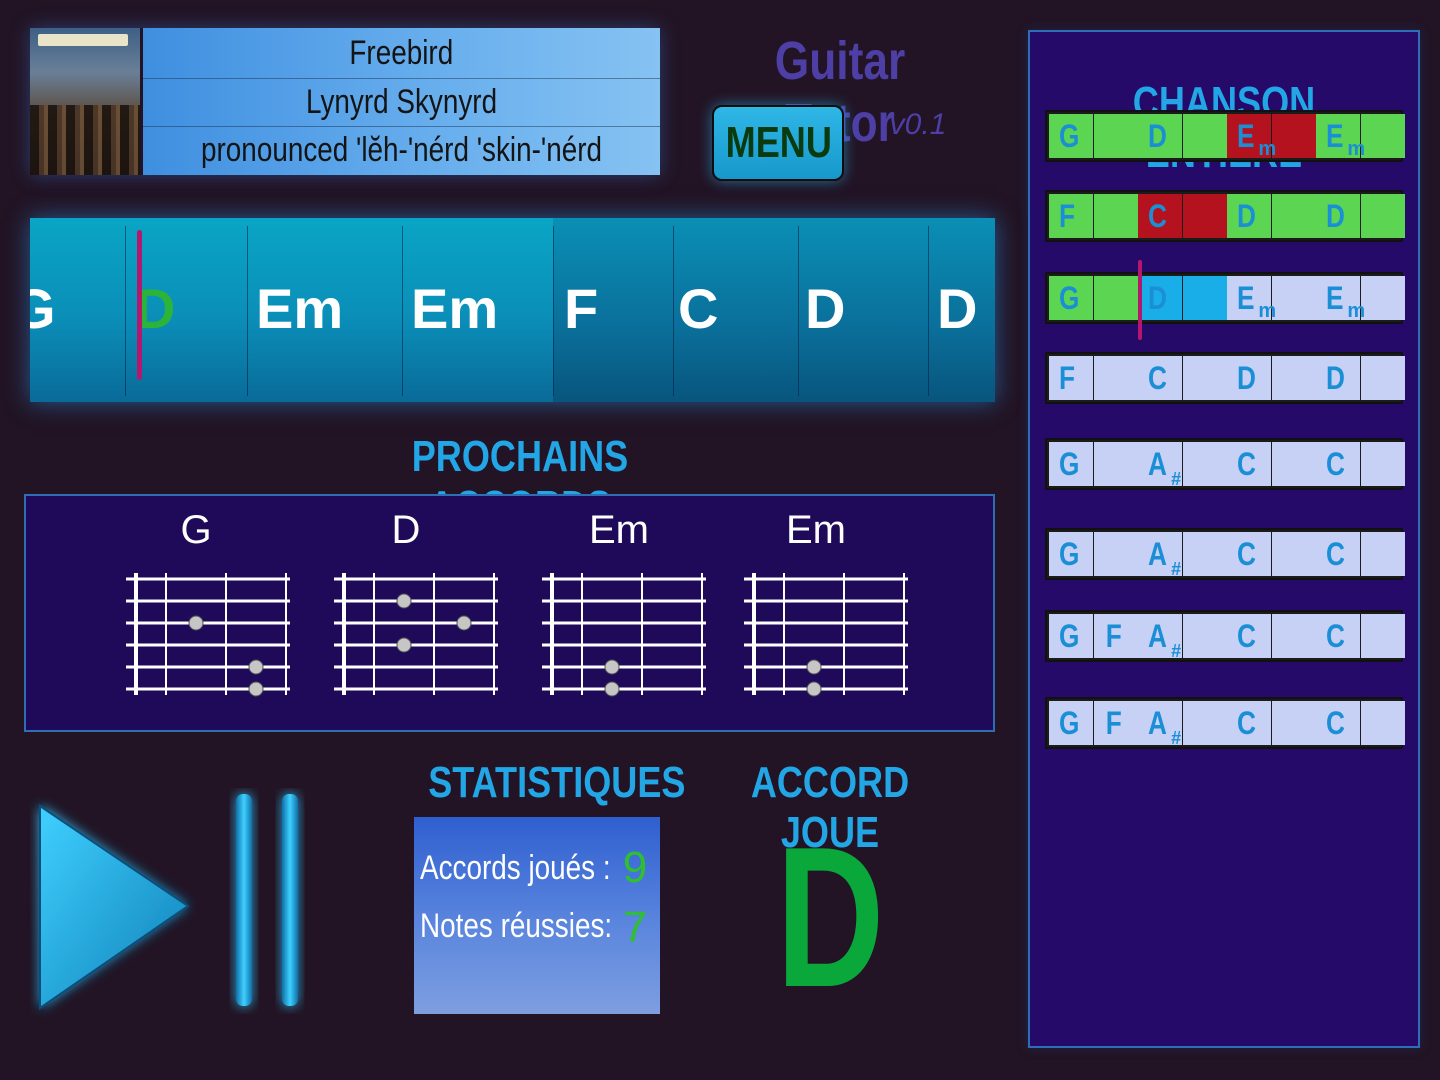 Image resolution: width=1440 pixels, height=1080 pixels. What do you see at coordinates (581, 308) in the screenshot?
I see `timeline-chord: F` at bounding box center [581, 308].